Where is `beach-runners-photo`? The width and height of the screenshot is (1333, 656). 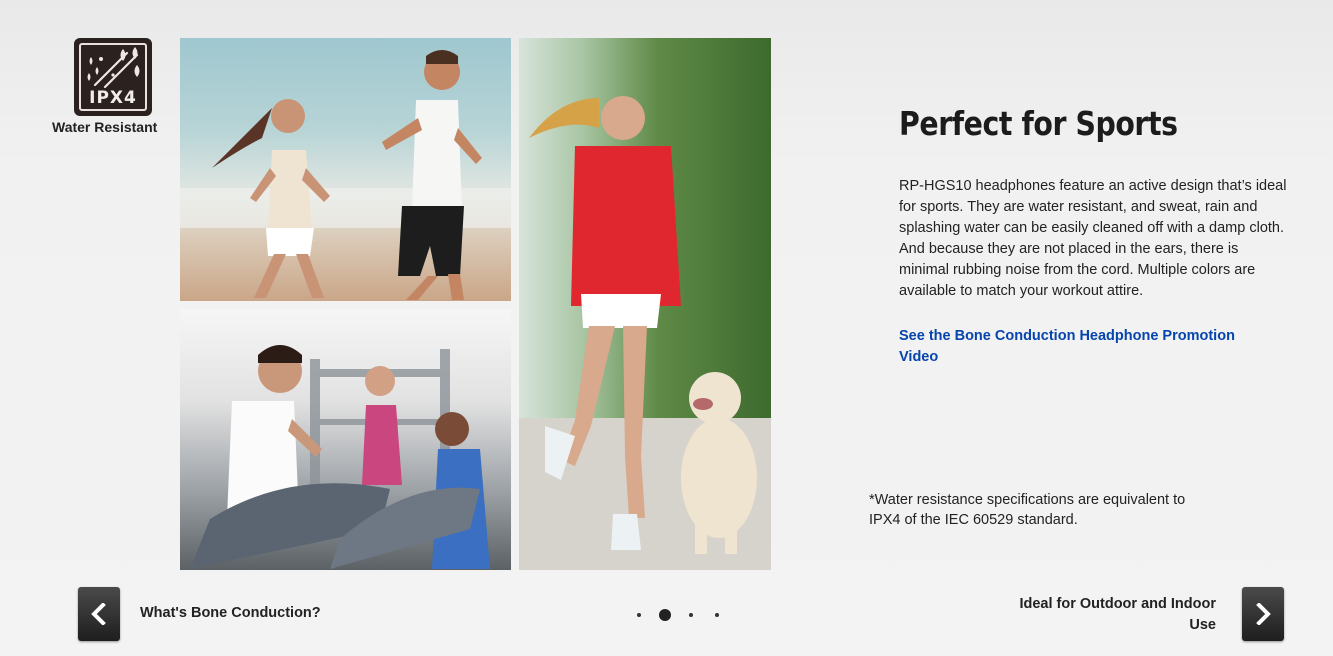
beach-runners-photo is located at coordinates (345, 169).